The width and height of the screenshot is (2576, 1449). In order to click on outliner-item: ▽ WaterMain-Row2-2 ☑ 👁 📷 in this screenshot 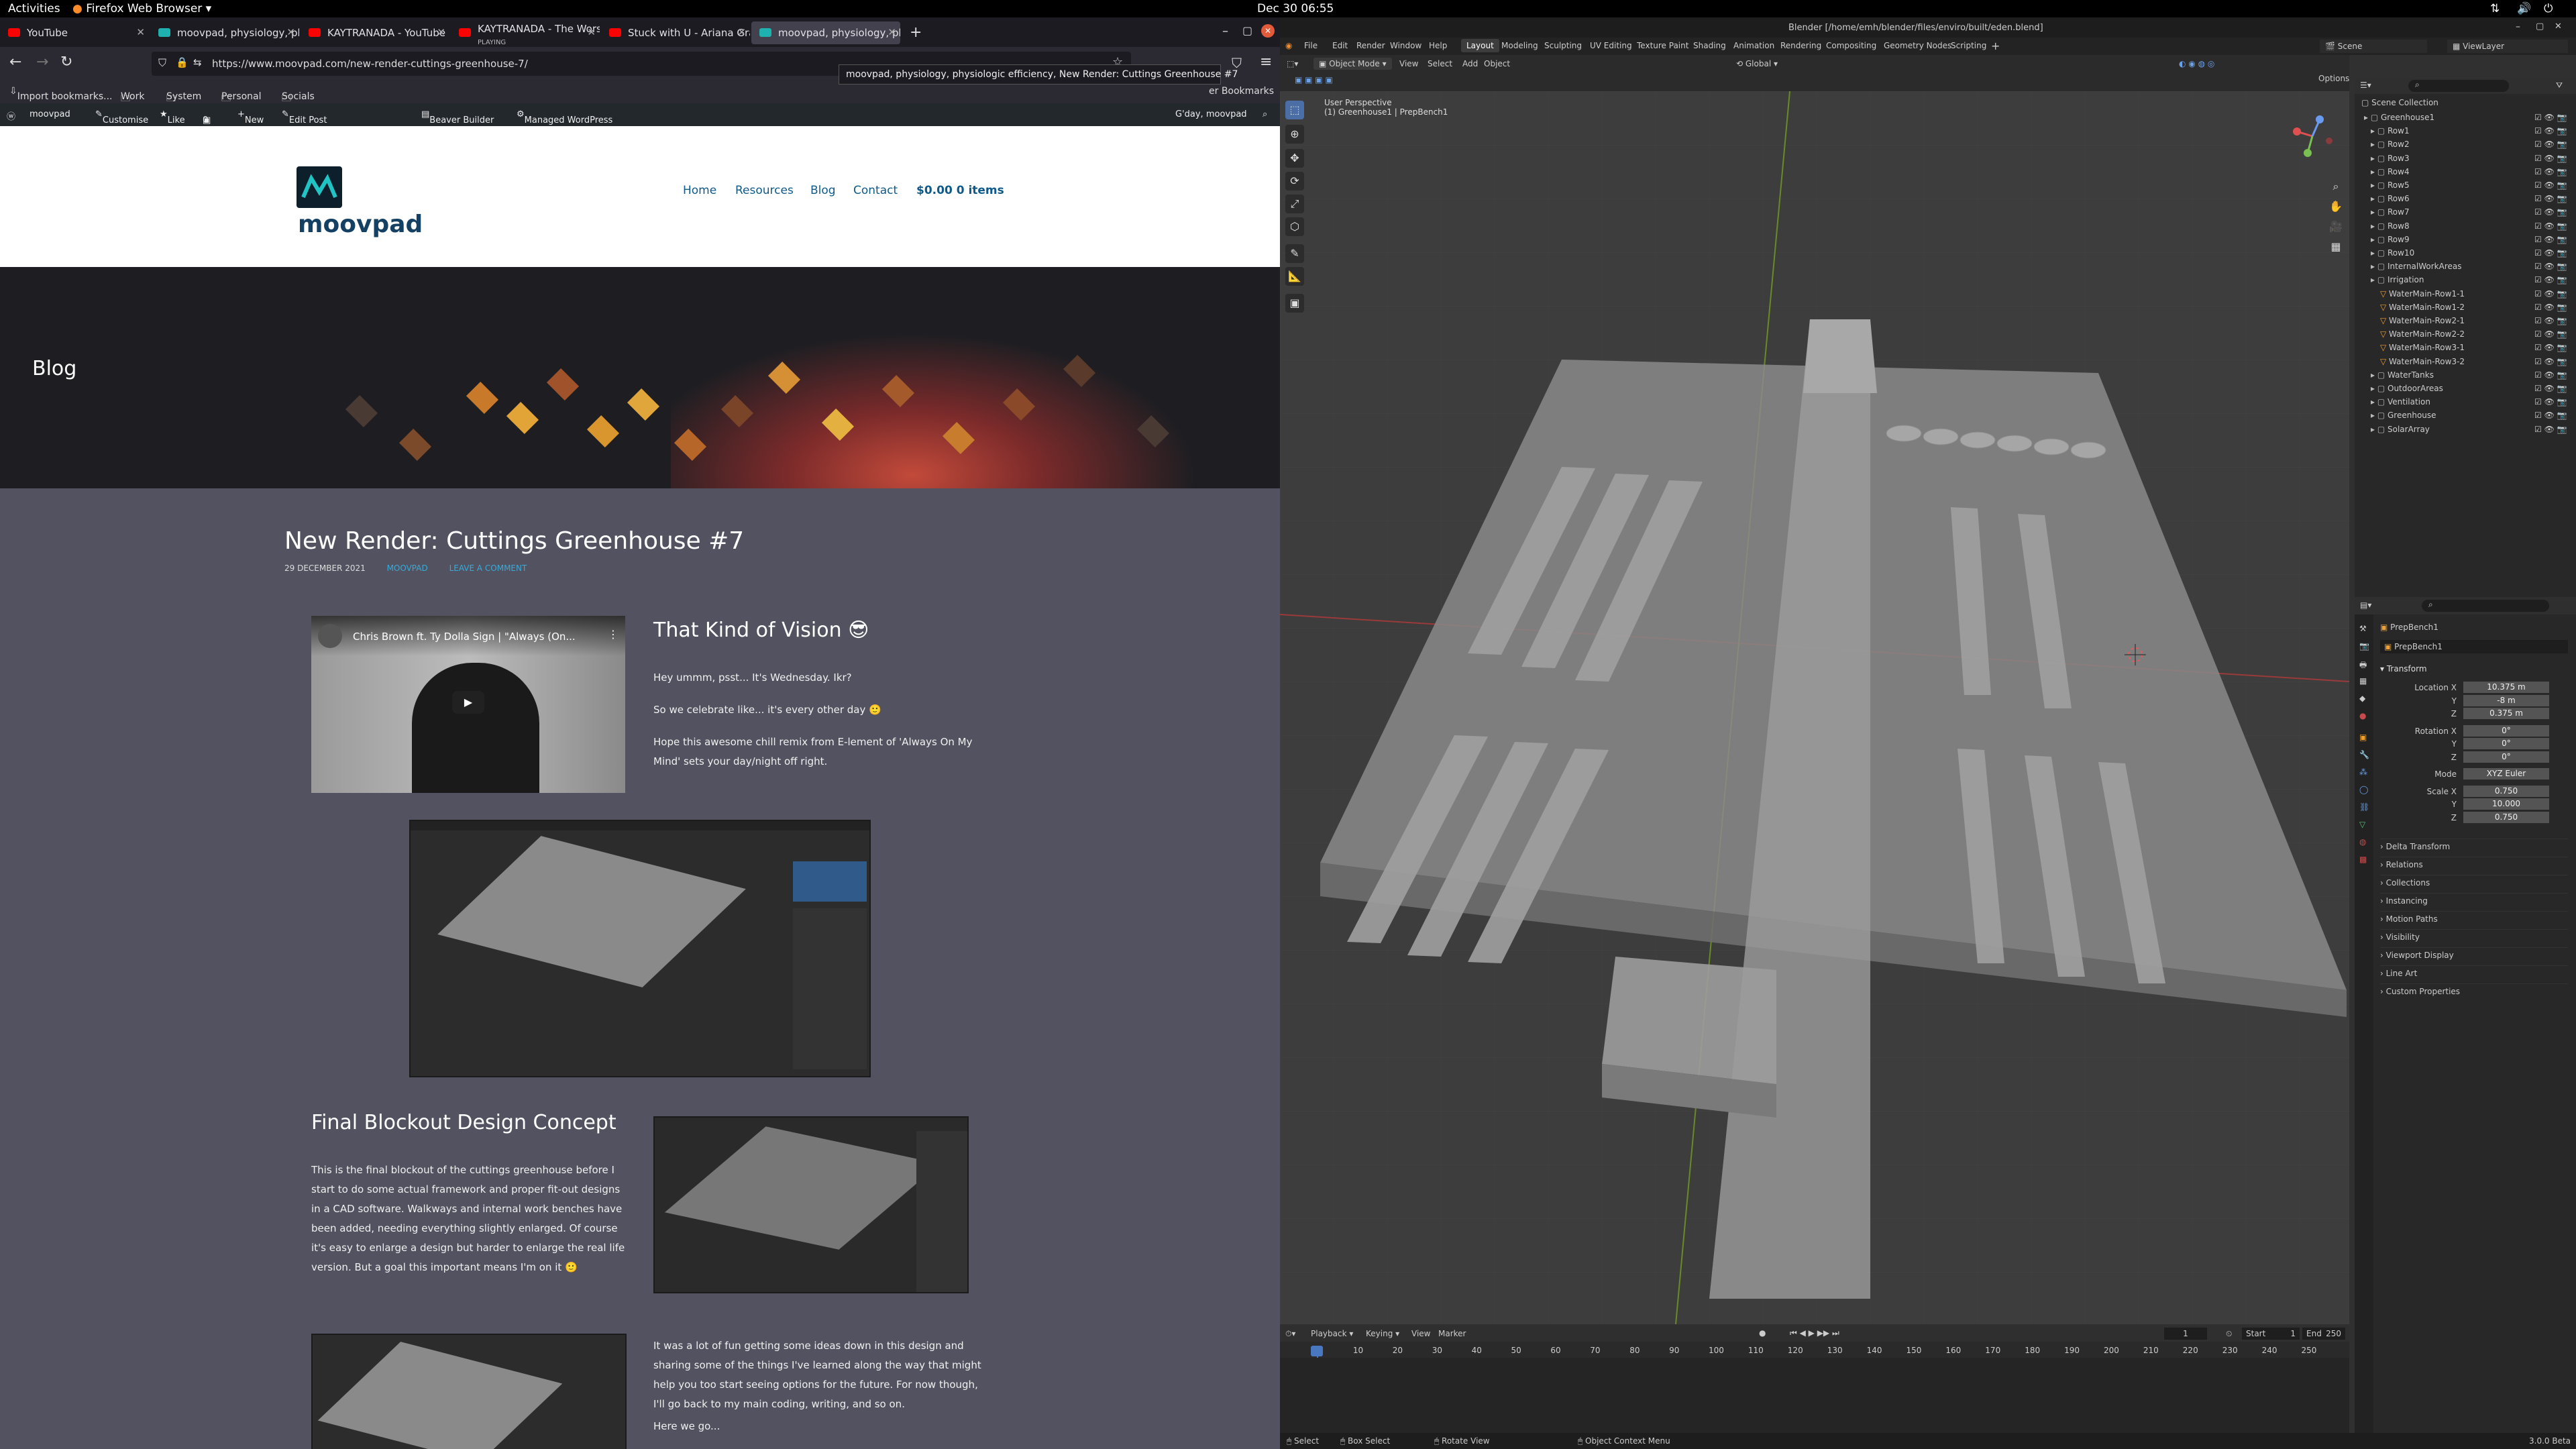, I will do `click(2473, 334)`.